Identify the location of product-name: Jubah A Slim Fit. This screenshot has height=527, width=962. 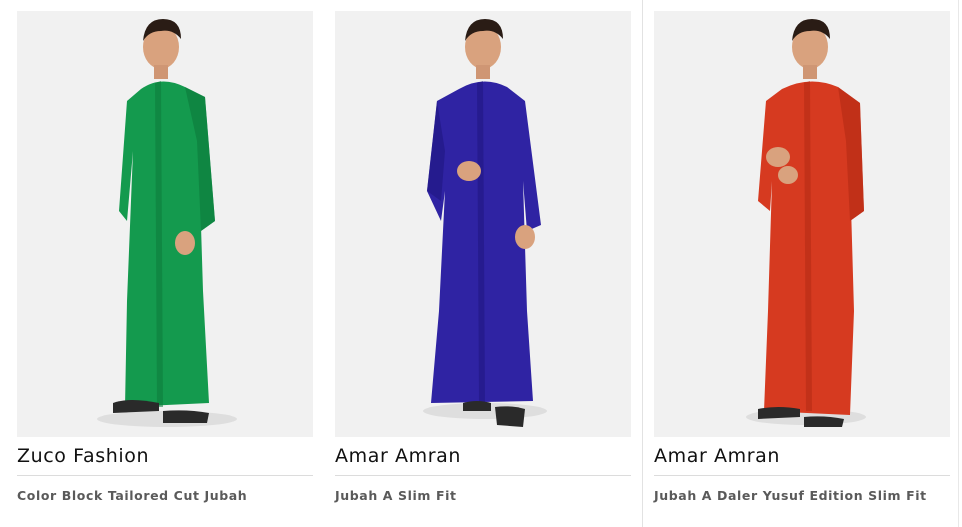
(483, 495).